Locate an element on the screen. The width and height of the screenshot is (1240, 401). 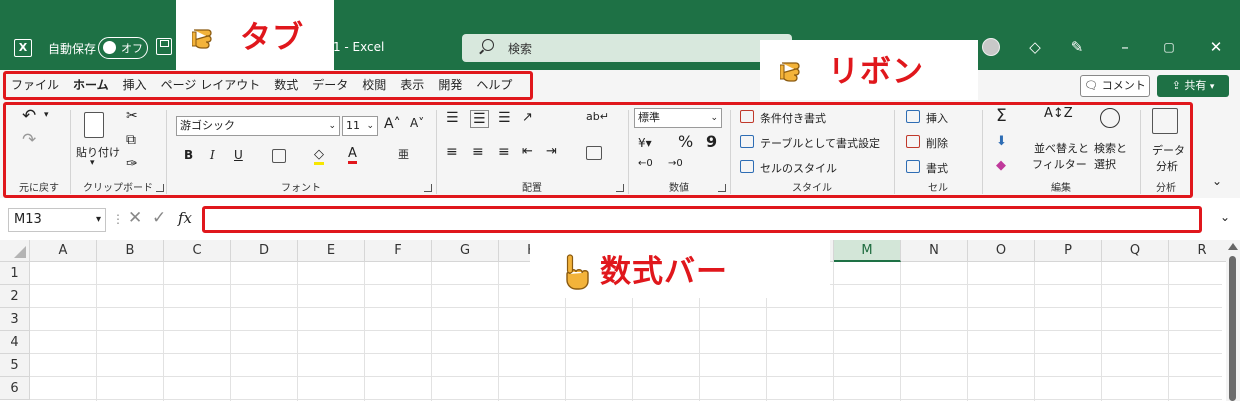
row-header: 1 is located at coordinates (15, 273).